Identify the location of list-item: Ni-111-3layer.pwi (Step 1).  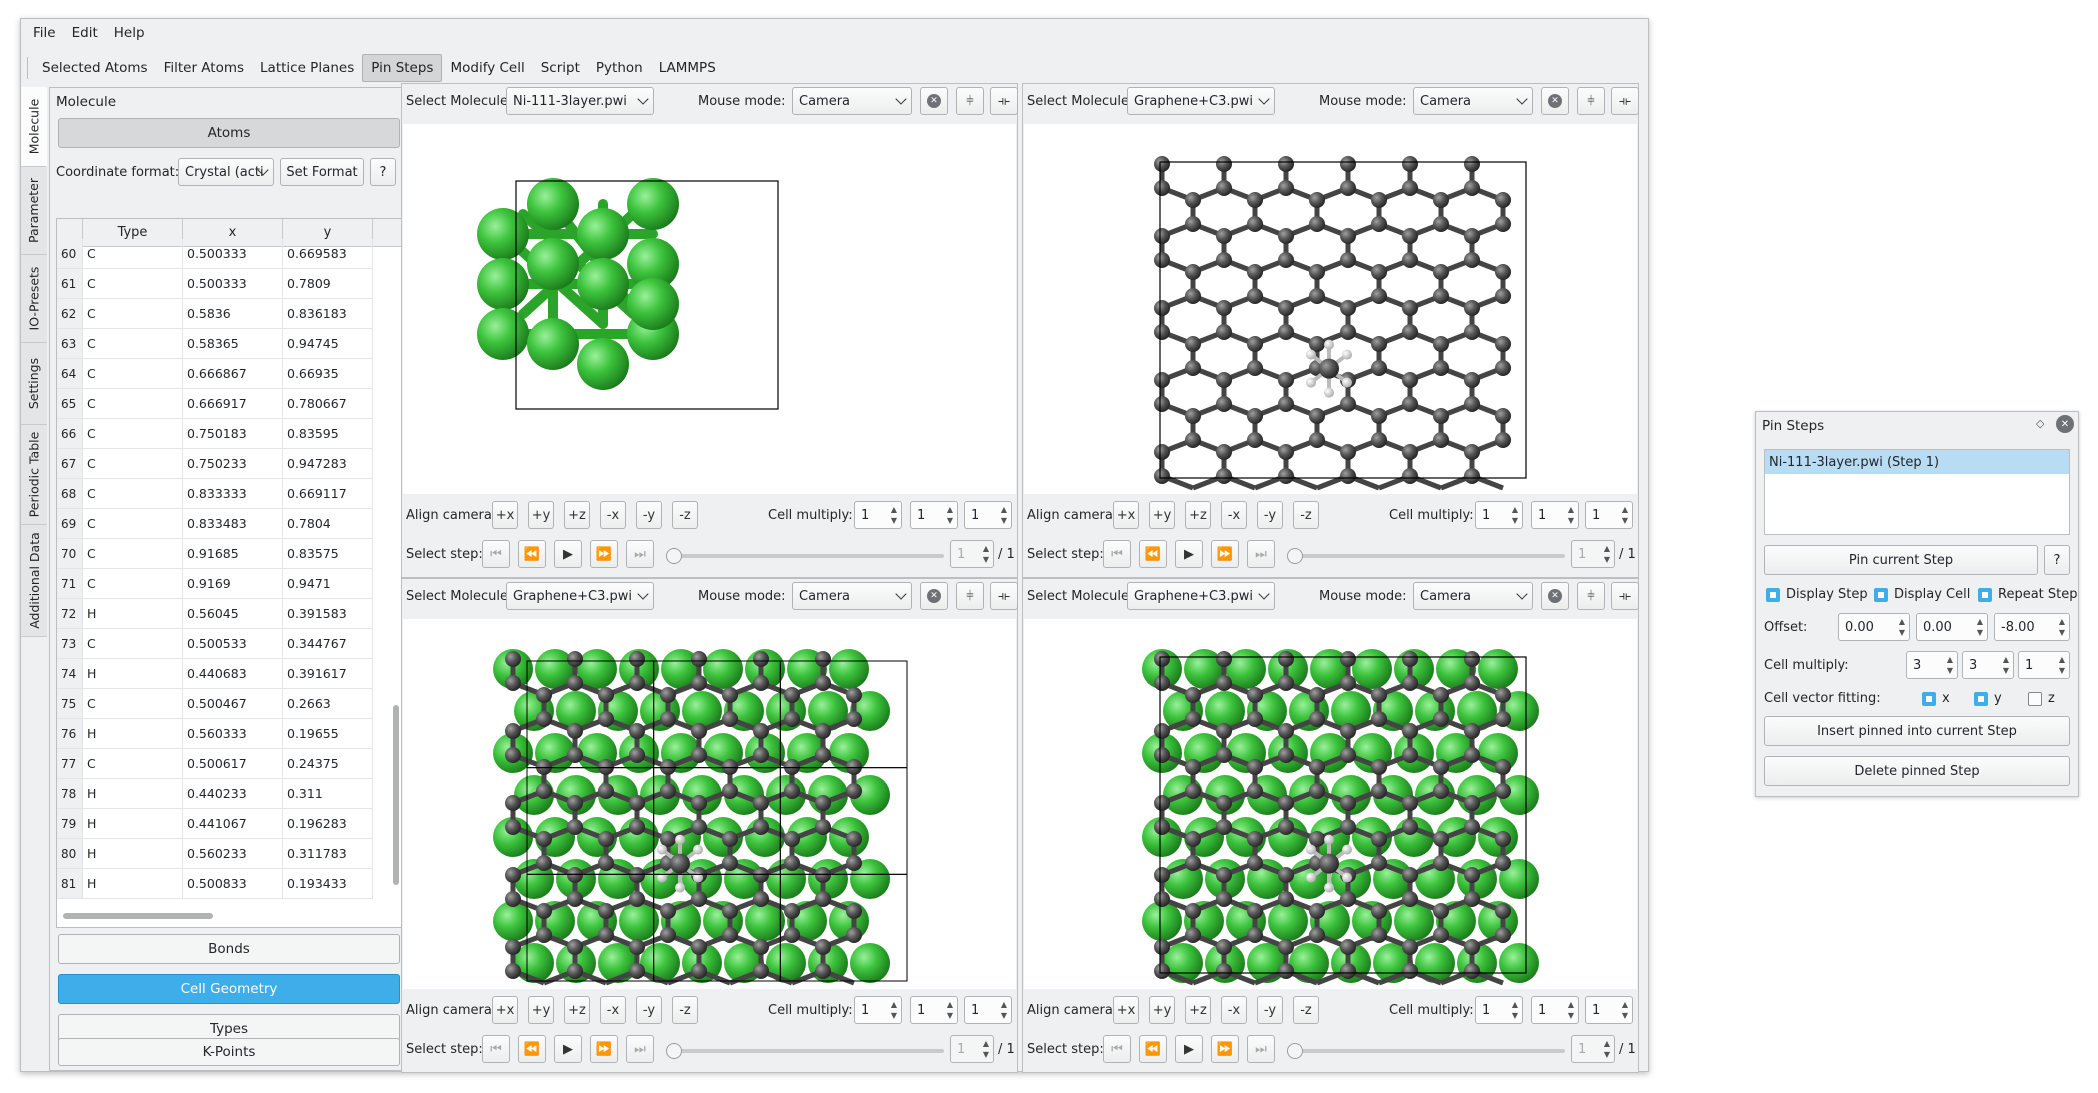
(1917, 462).